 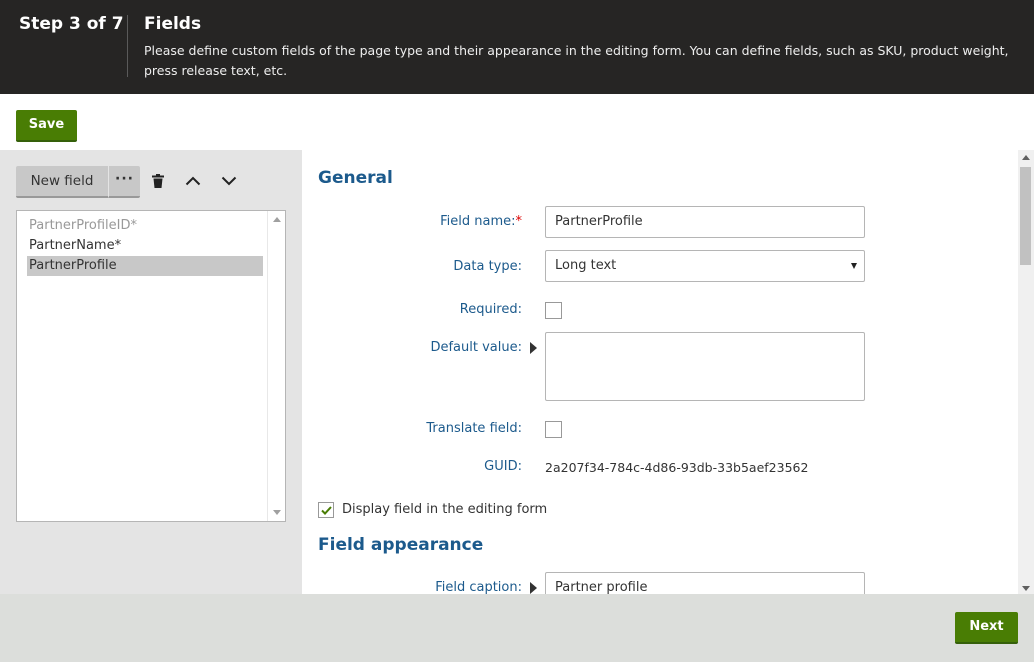 What do you see at coordinates (677, 467) in the screenshot?
I see `guid-value: 2a207f34-784c-4d86-93db-33b5aef23562` at bounding box center [677, 467].